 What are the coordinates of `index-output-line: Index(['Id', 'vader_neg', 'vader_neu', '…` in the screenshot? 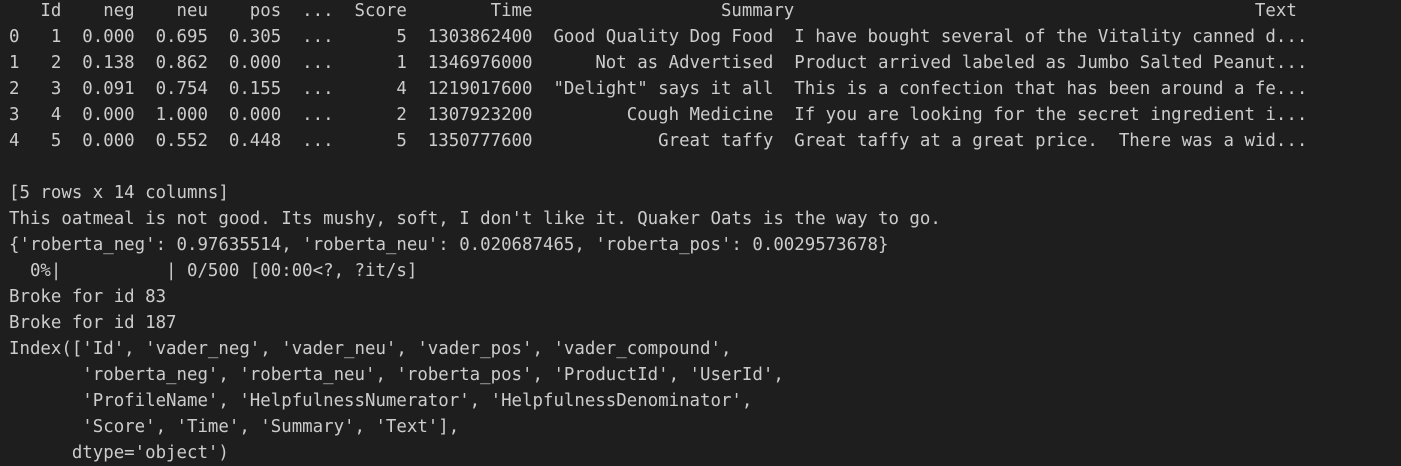 It's located at (370, 349).